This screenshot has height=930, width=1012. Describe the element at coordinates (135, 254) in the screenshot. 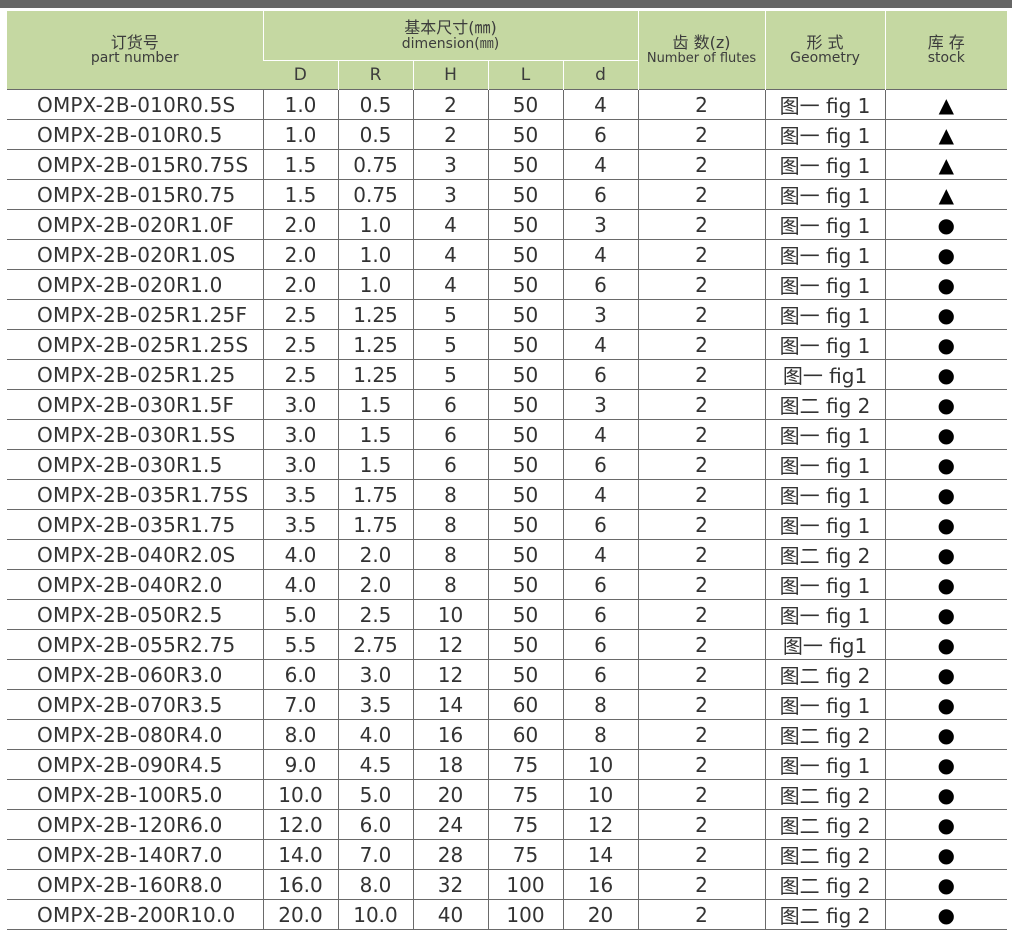

I see `part-number-cell: OMPX-2B-020R1.0S` at that location.